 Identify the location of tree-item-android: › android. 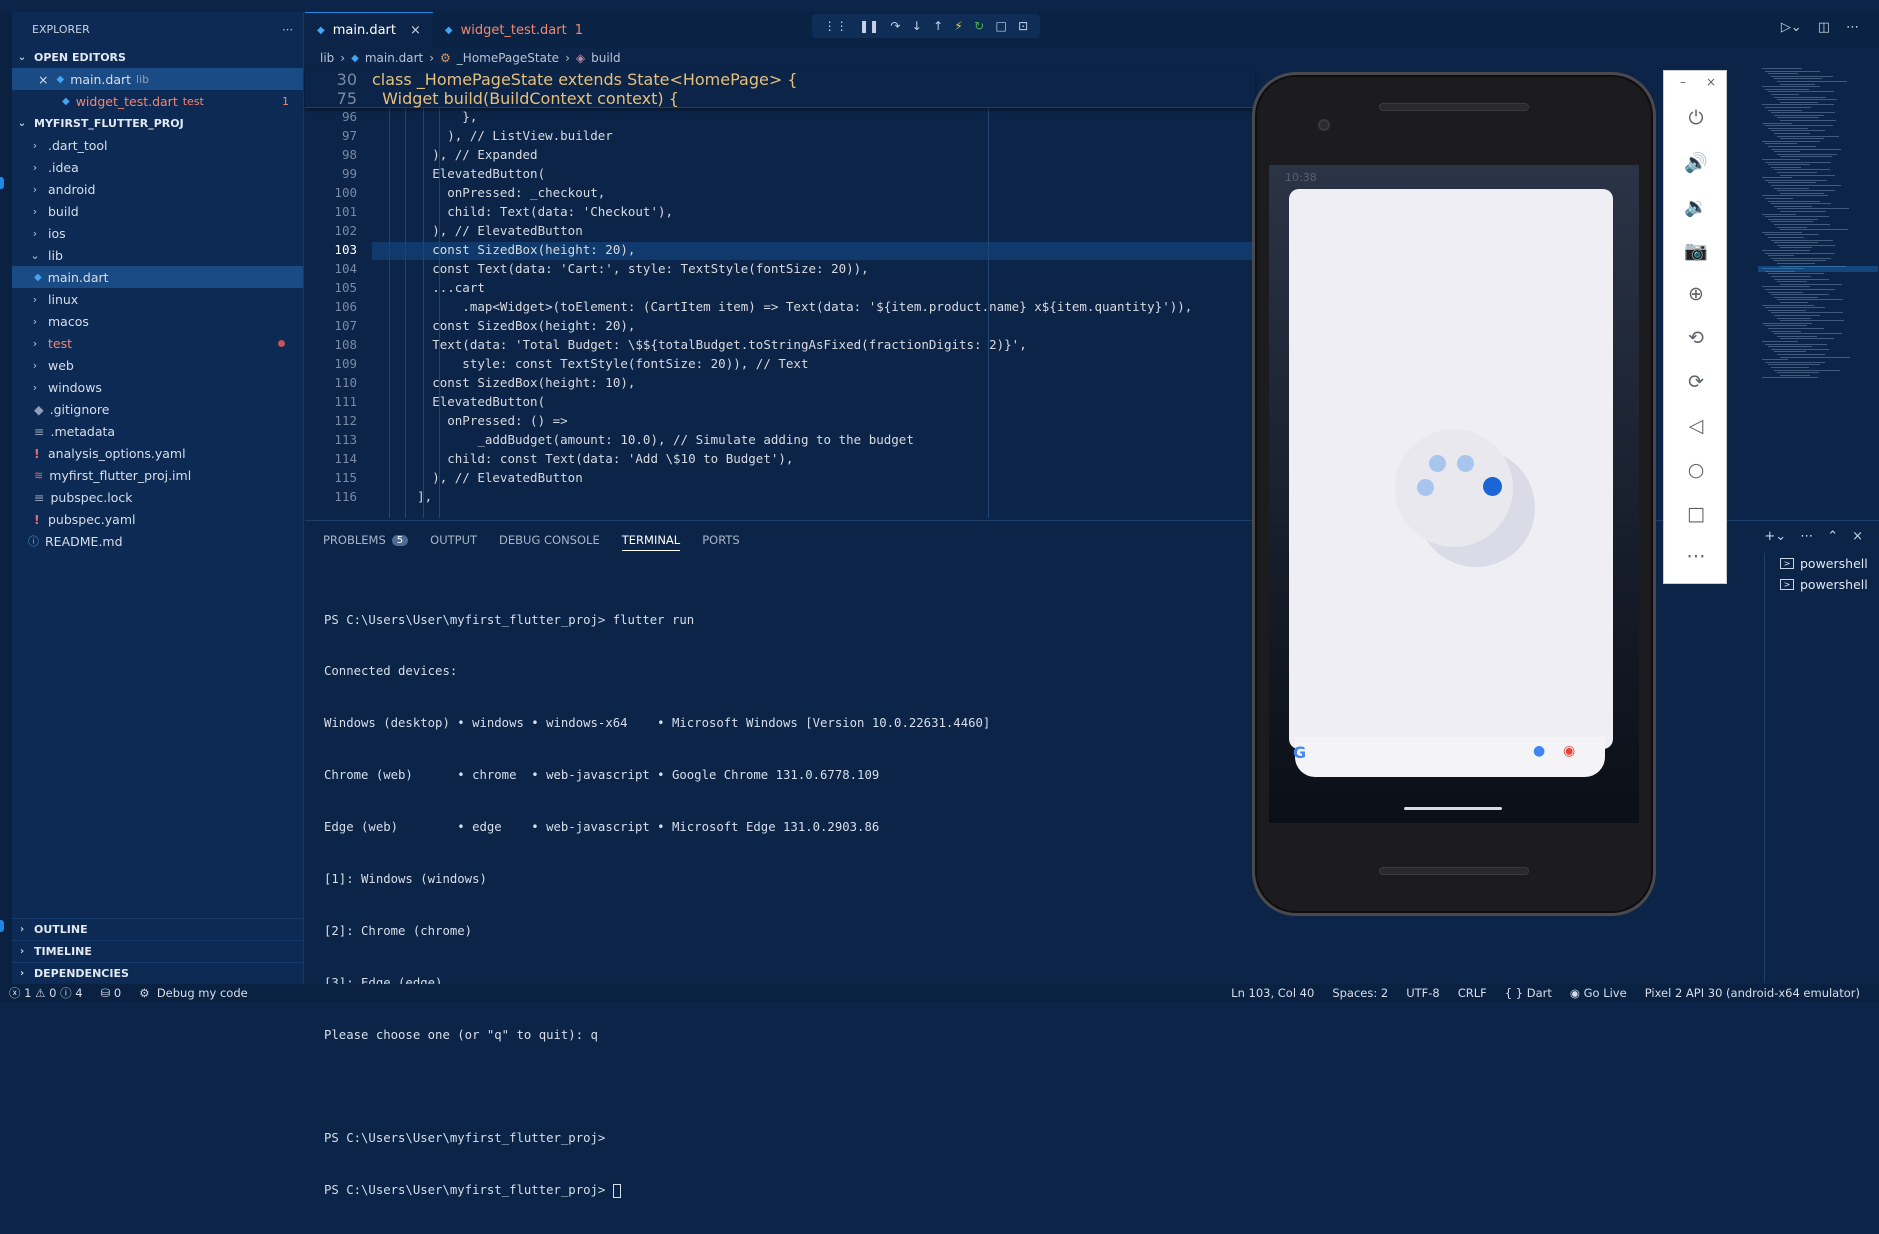
(157, 189).